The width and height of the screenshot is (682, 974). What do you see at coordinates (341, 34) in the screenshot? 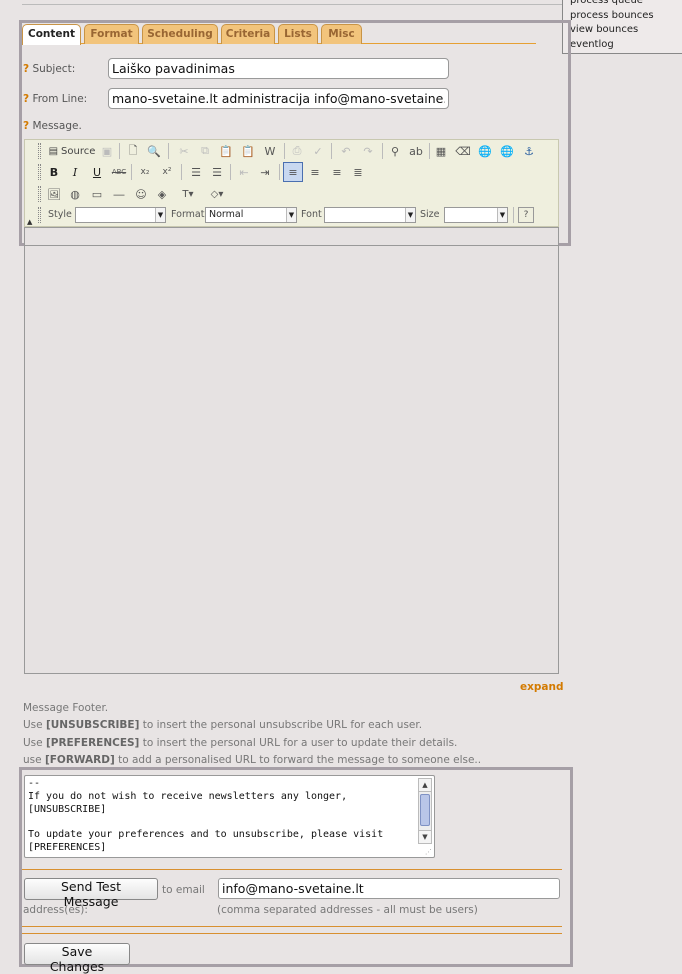
I see `tab-misc: Misc` at bounding box center [341, 34].